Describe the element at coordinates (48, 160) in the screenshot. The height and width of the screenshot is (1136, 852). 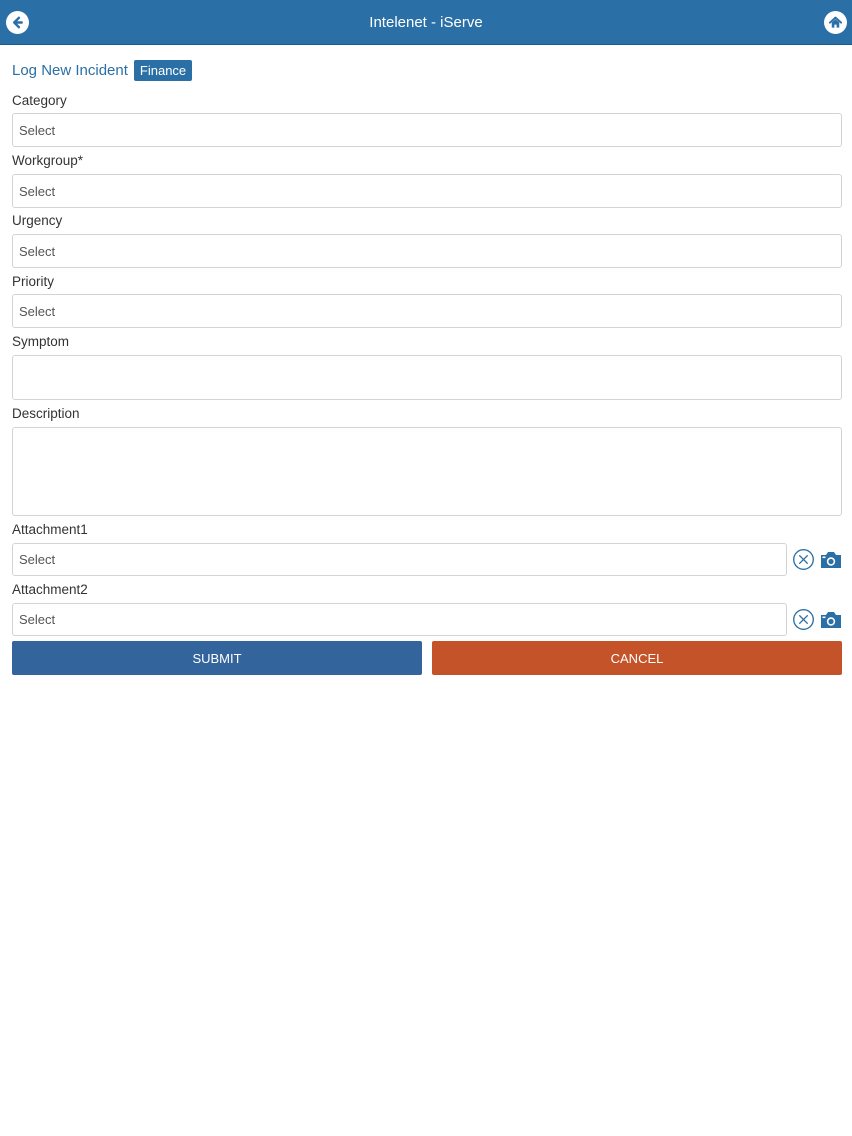
I see `workgroup-label: Workgroup*` at that location.